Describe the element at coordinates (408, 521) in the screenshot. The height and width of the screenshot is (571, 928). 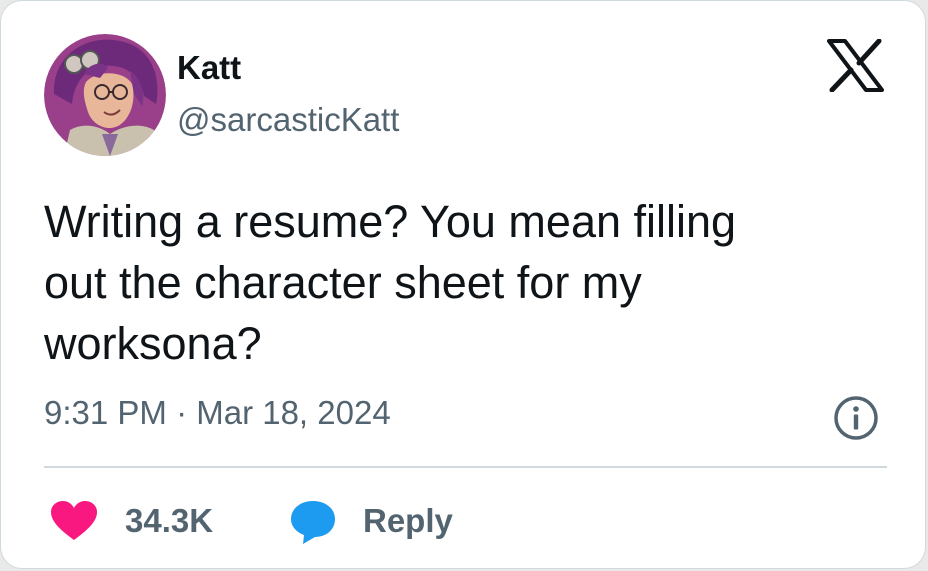
I see `reply-button: Reply` at that location.